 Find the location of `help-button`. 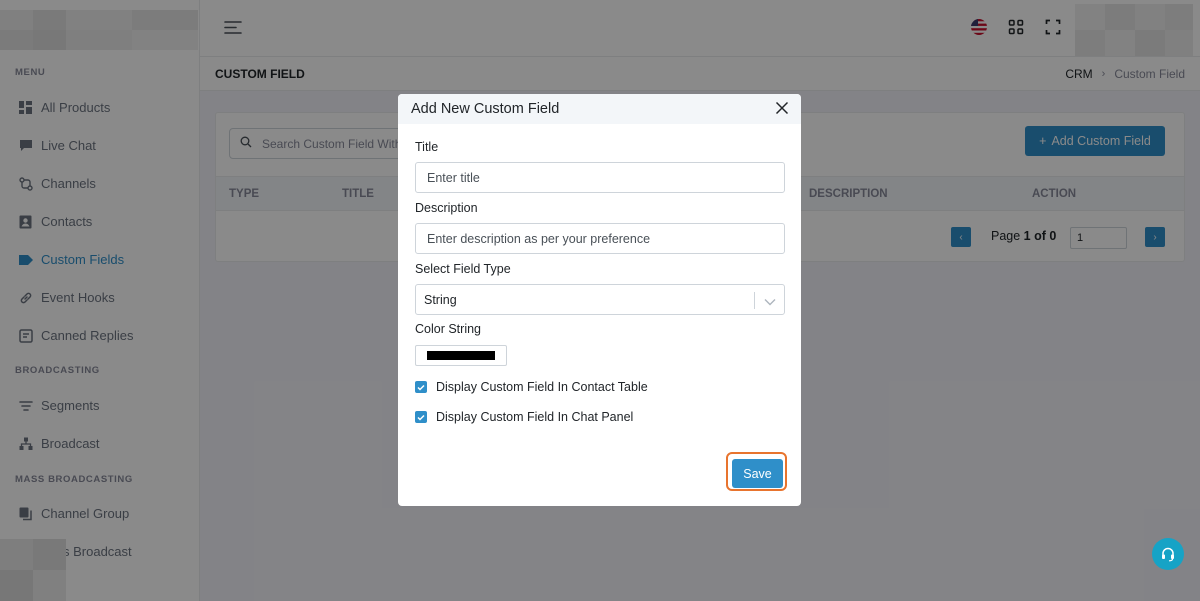

help-button is located at coordinates (1168, 554).